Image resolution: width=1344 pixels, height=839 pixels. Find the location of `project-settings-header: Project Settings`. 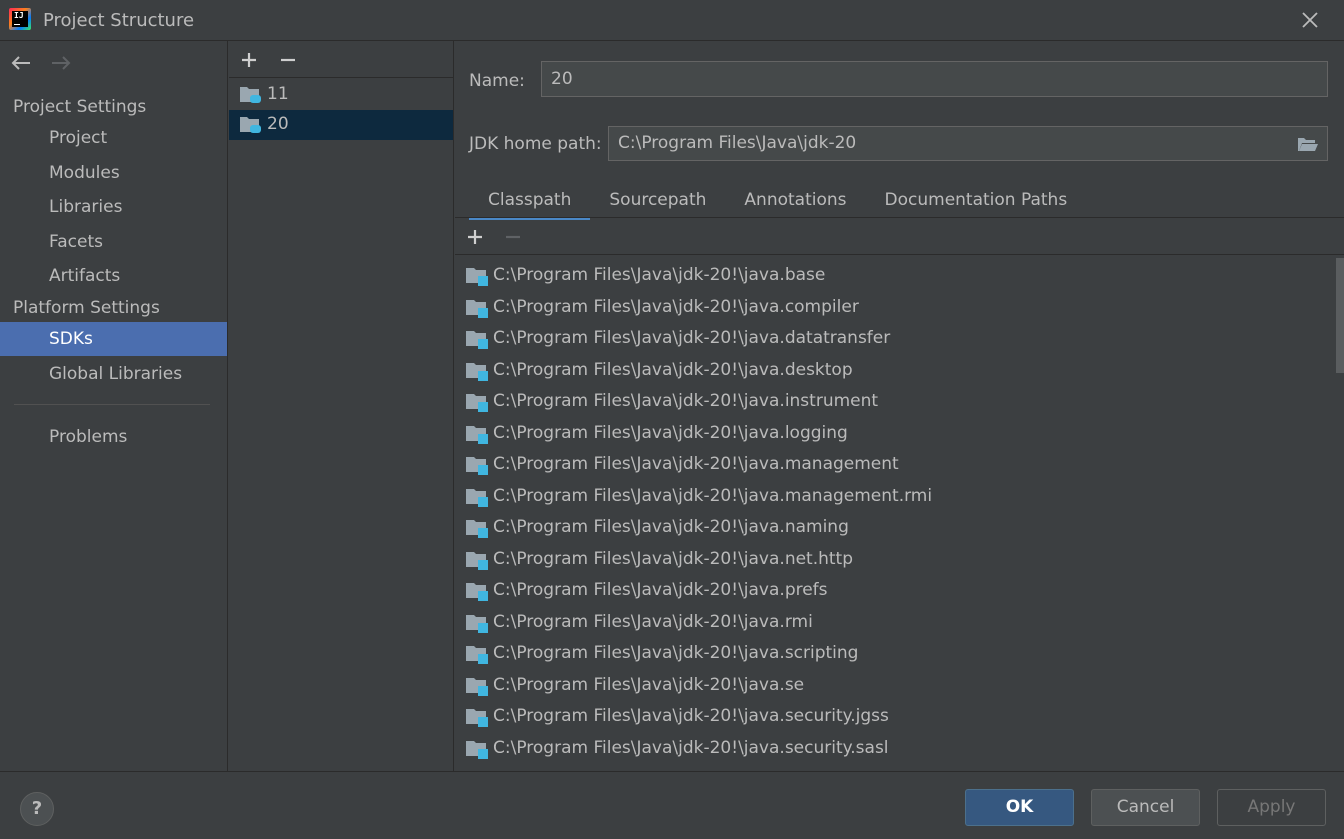

project-settings-header: Project Settings is located at coordinates (80, 107).